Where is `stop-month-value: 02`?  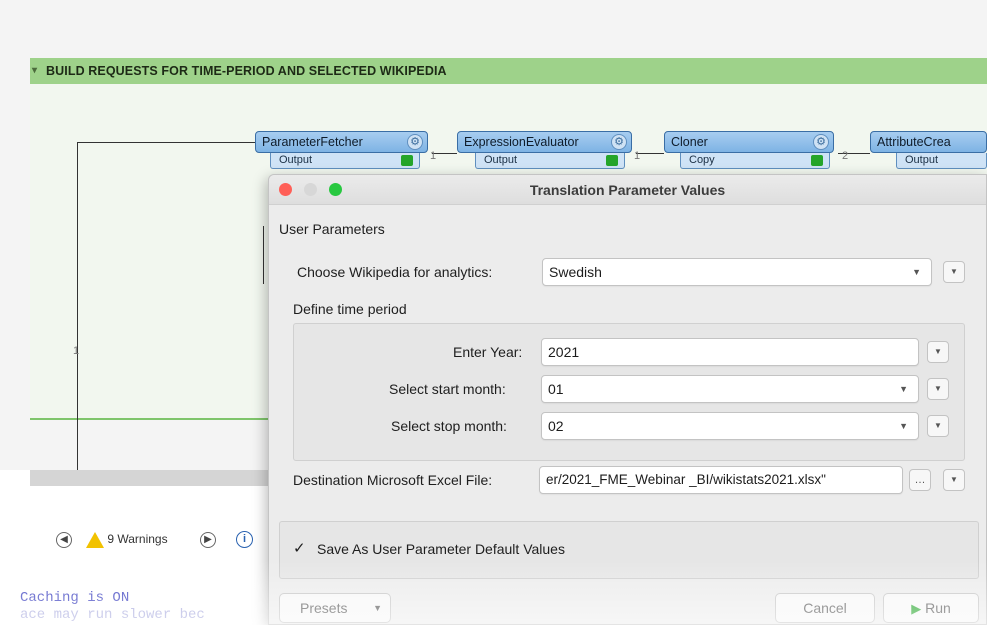 stop-month-value: 02 is located at coordinates (556, 426).